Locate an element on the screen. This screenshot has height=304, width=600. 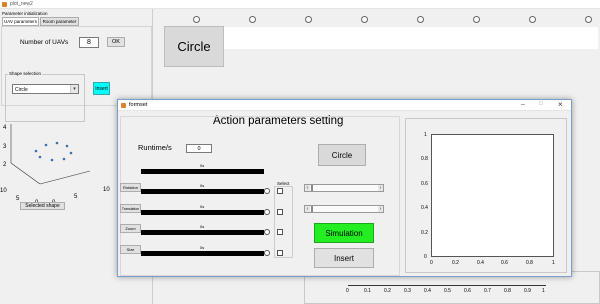
dialog-insert-button: Insert is located at coordinates (344, 258).